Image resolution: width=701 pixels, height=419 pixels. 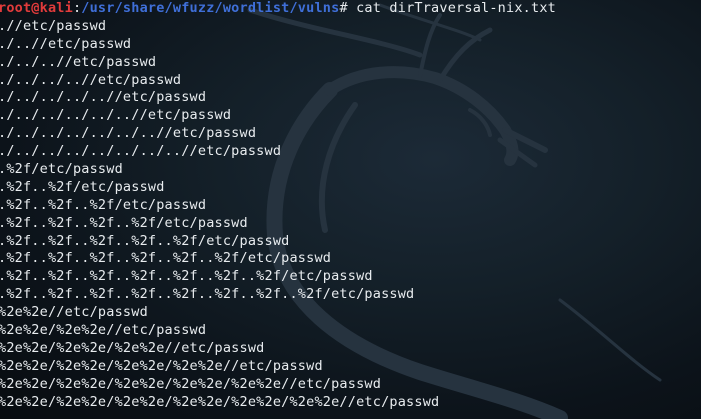 What do you see at coordinates (74, 312) in the screenshot?
I see `output-line: %2e%2e//etc/passwd` at bounding box center [74, 312].